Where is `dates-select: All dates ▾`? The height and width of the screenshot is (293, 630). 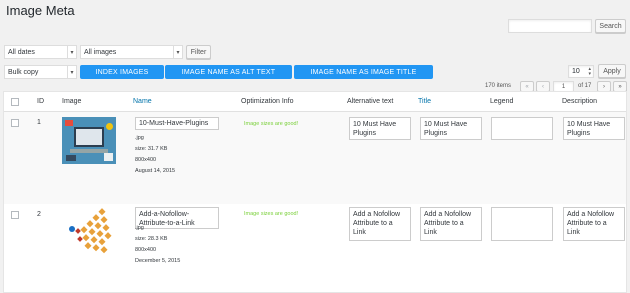 dates-select: All dates ▾ is located at coordinates (40, 52).